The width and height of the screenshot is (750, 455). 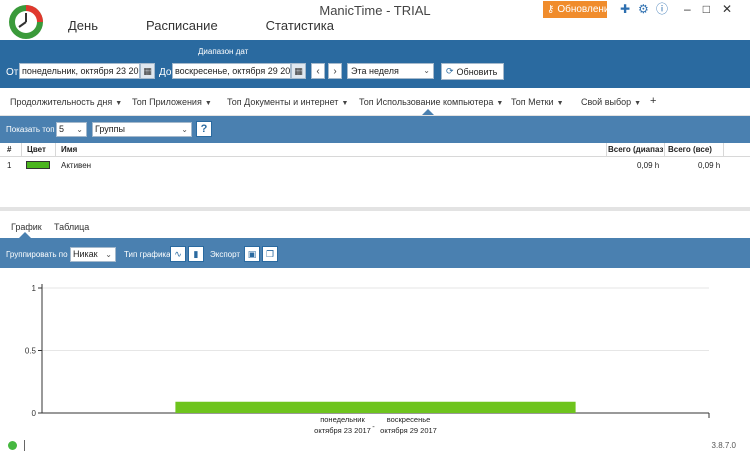 What do you see at coordinates (252, 254) in the screenshot?
I see `save-icon: ▣` at bounding box center [252, 254].